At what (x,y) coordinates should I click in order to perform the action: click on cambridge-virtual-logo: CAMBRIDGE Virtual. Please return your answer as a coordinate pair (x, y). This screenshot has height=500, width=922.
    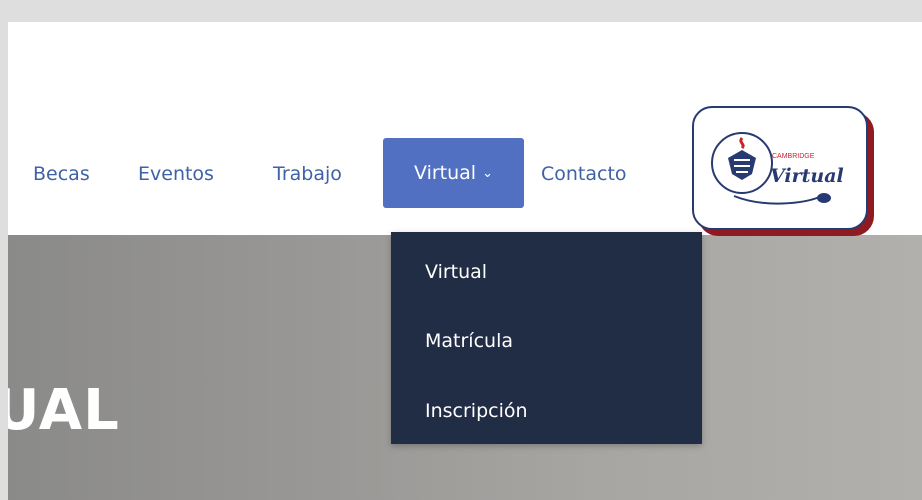
    Looking at the image, I should click on (780, 168).